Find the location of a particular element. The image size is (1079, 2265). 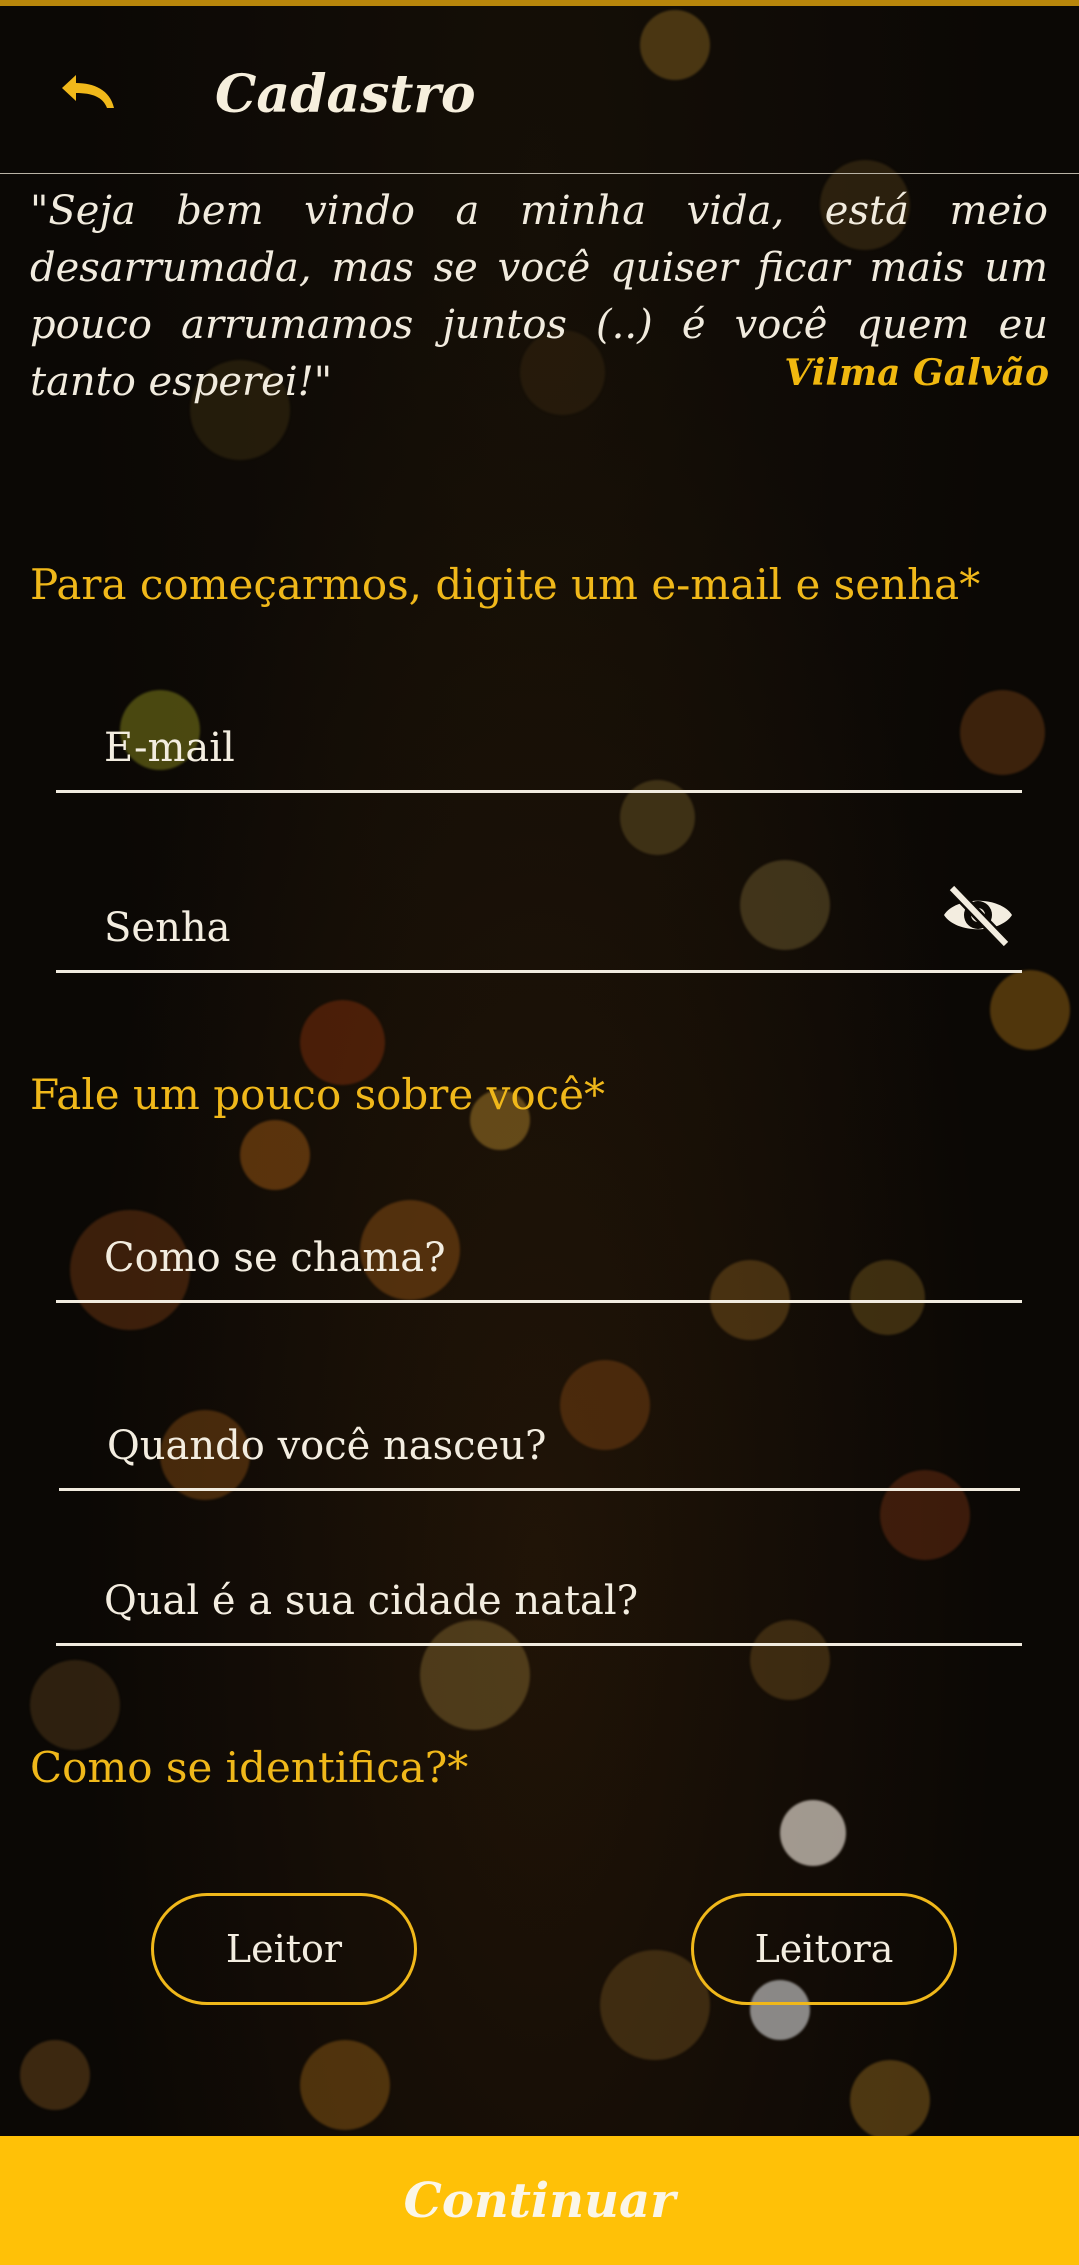

hometown-field is located at coordinates (539, 1599).